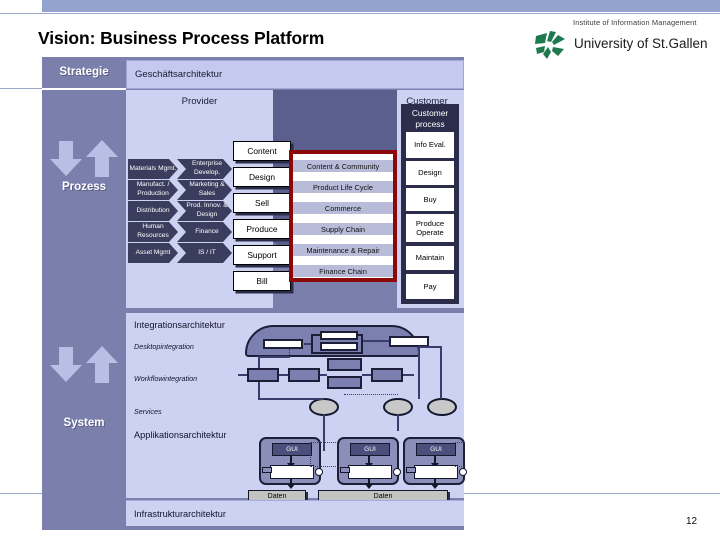 This screenshot has width=720, height=540. I want to click on infrastructure-architecture-label: Infrastrukturarchitektur, so click(180, 514).